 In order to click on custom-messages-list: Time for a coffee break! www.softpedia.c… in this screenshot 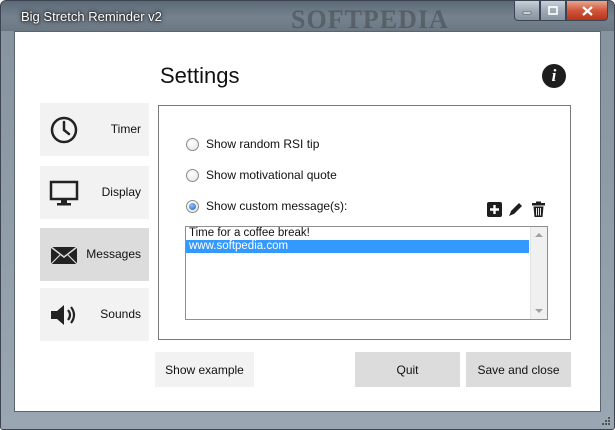, I will do `click(366, 273)`.